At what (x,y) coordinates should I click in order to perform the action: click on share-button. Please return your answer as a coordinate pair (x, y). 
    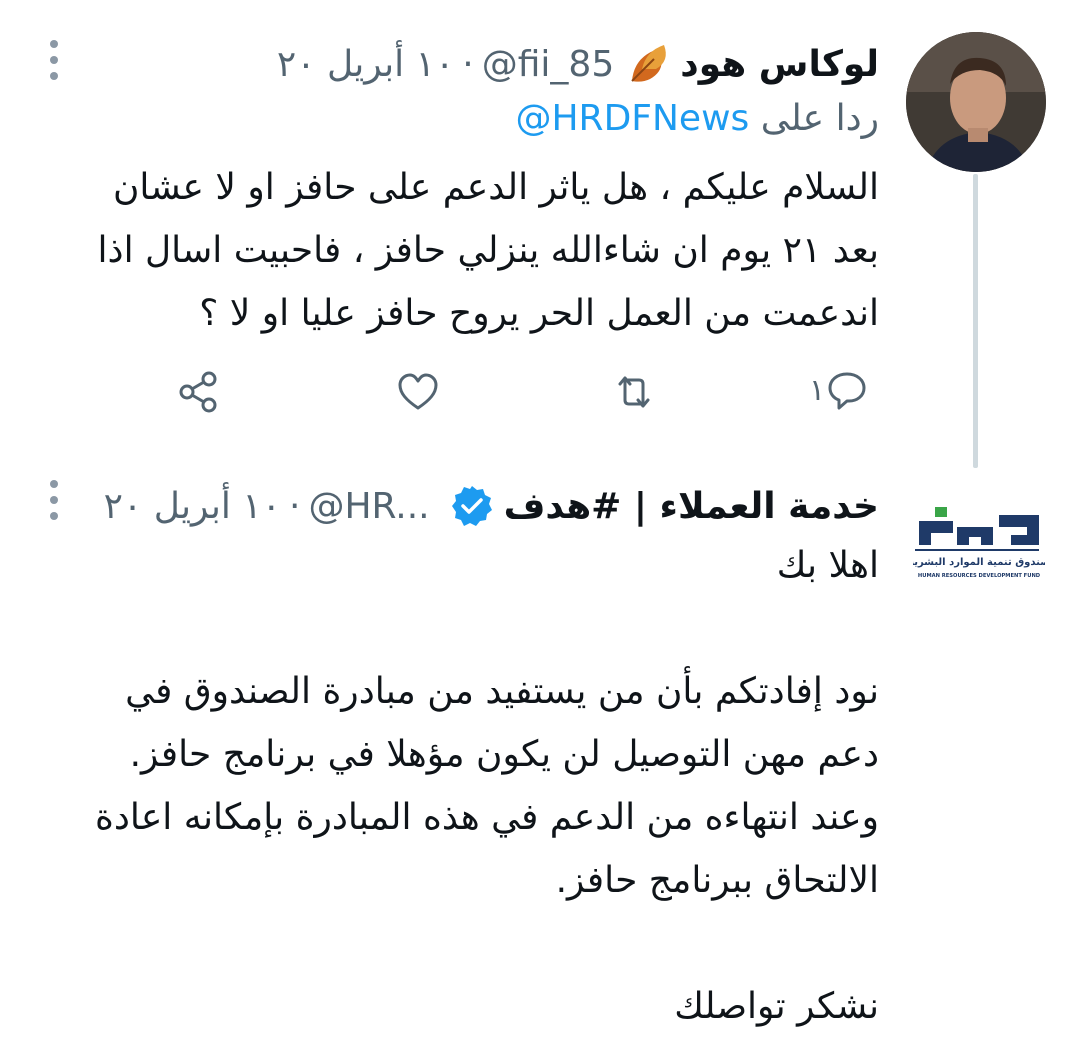
    Looking at the image, I should click on (199, 392).